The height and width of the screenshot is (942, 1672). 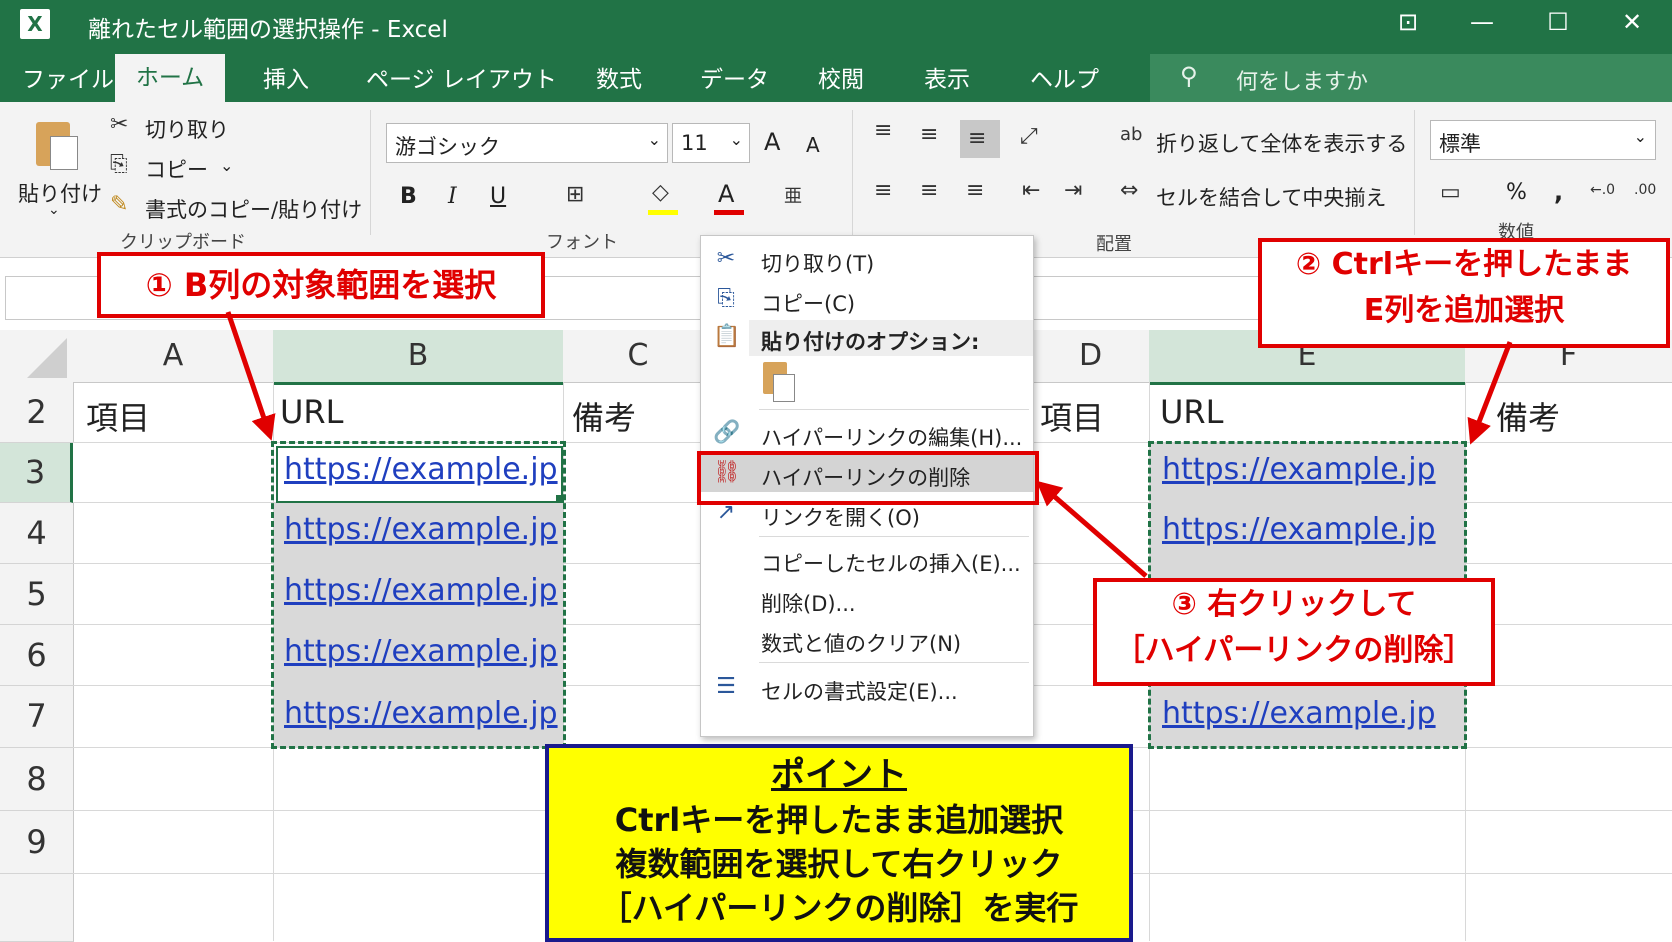 I want to click on point-line1: Ctrlキーを押したまま追加選択, so click(x=839, y=820).